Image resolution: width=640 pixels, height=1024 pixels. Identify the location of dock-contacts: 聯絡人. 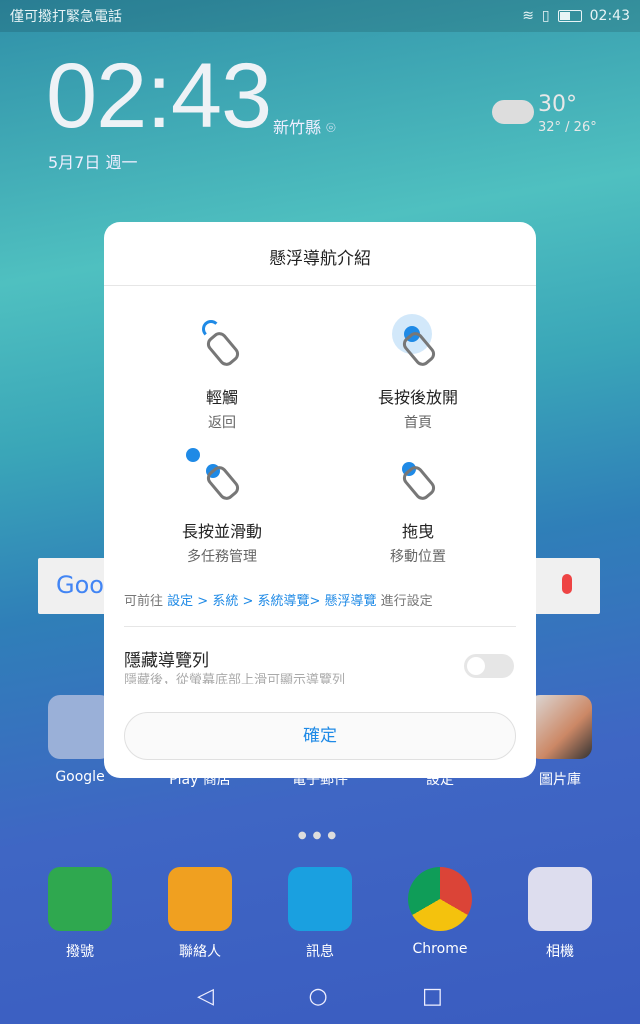
(200, 914).